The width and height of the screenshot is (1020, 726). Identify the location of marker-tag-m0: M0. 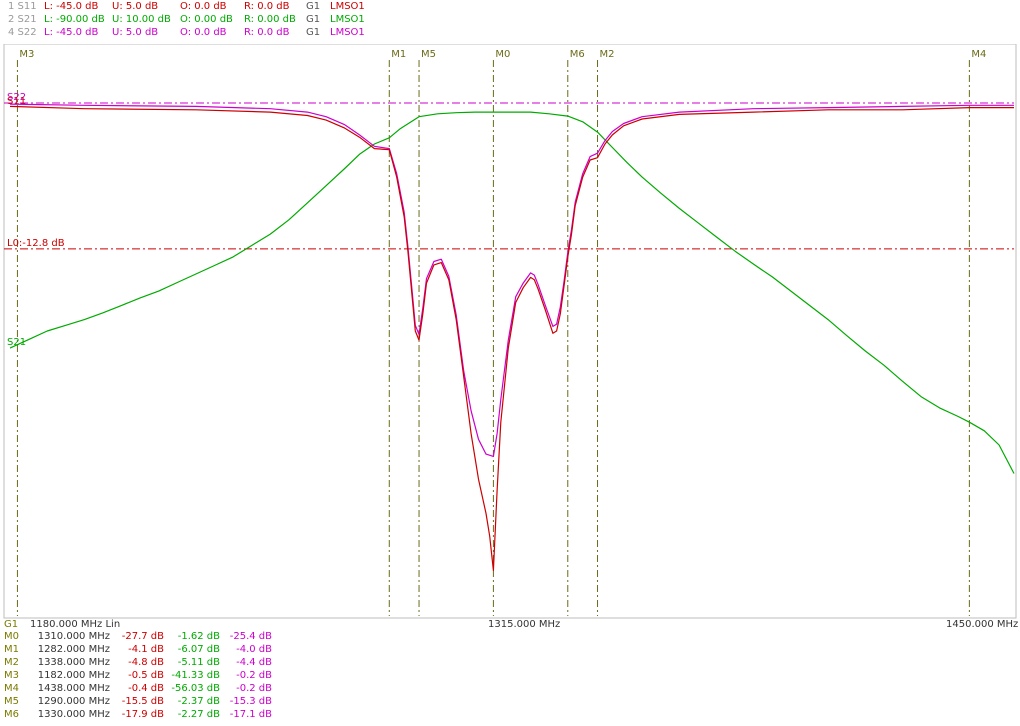
(502, 54).